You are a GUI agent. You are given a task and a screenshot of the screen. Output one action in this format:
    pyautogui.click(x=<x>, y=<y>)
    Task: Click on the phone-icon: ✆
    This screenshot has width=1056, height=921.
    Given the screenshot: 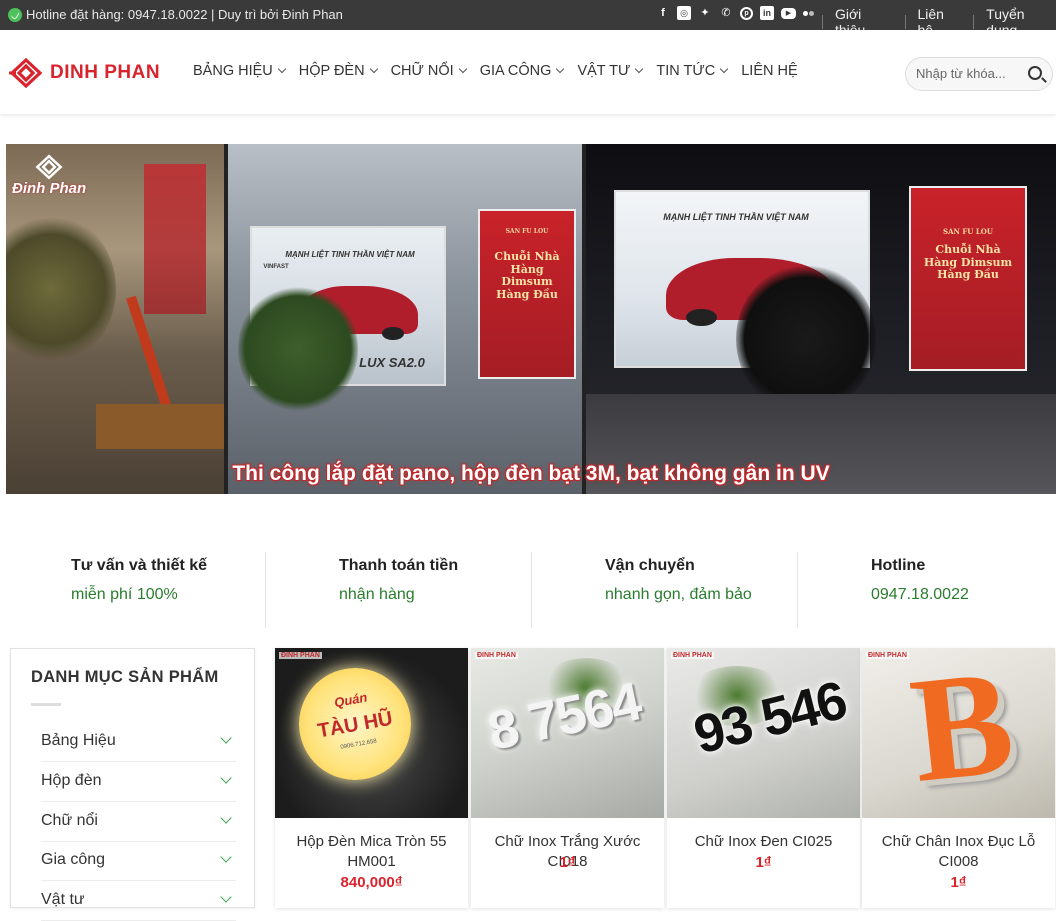 What is the action you would take?
    pyautogui.click(x=726, y=13)
    